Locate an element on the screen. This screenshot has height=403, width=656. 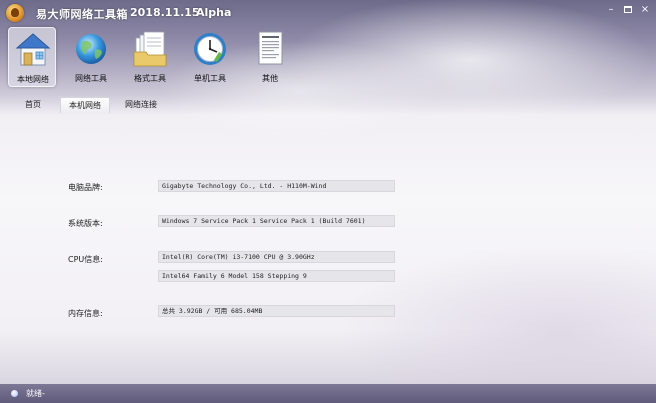
tool-format-tools: 格式工具 is located at coordinates (150, 57).